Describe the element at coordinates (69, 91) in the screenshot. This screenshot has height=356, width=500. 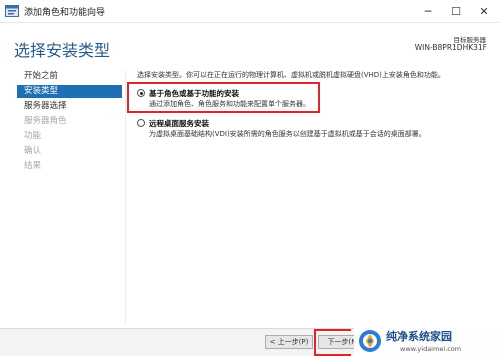
I see `nav-item-installation-type: 安装类型` at that location.